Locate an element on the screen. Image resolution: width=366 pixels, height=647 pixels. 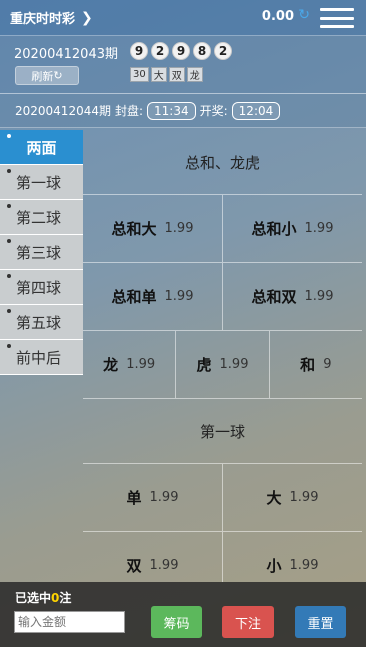
bet-option: 单 1.99 is located at coordinates (153, 497).